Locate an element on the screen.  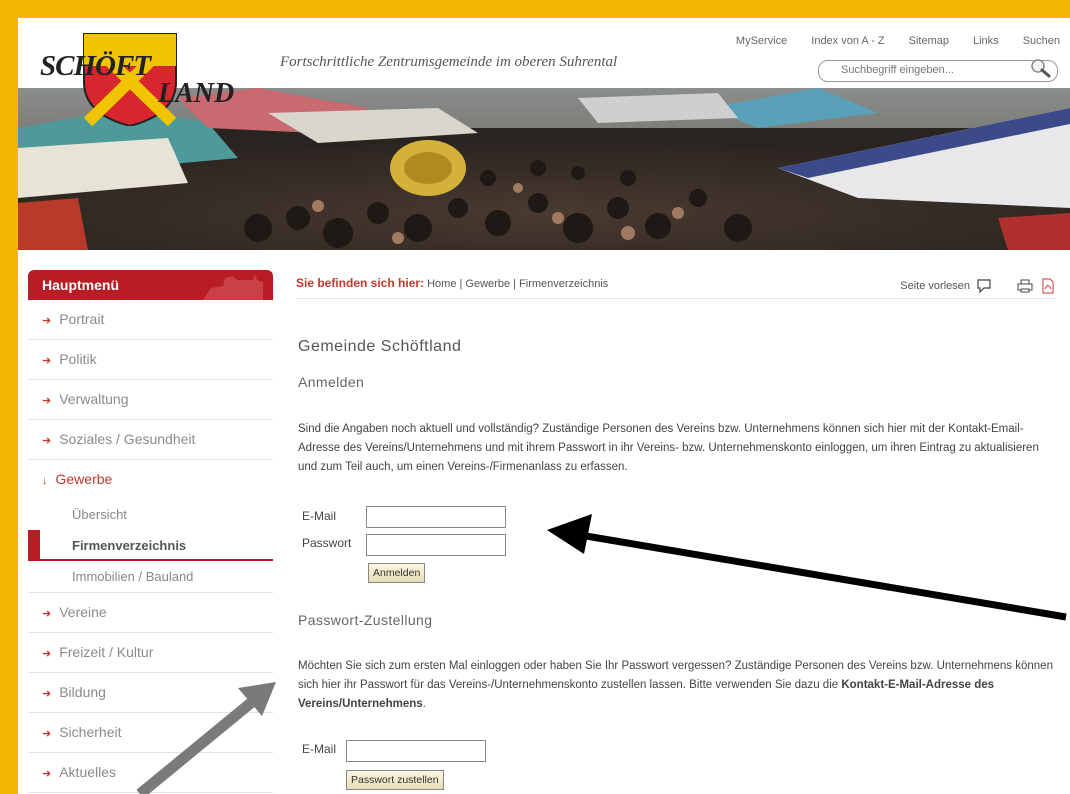
menu-item-label: Freizeit / Kultur is located at coordinates (106, 652).